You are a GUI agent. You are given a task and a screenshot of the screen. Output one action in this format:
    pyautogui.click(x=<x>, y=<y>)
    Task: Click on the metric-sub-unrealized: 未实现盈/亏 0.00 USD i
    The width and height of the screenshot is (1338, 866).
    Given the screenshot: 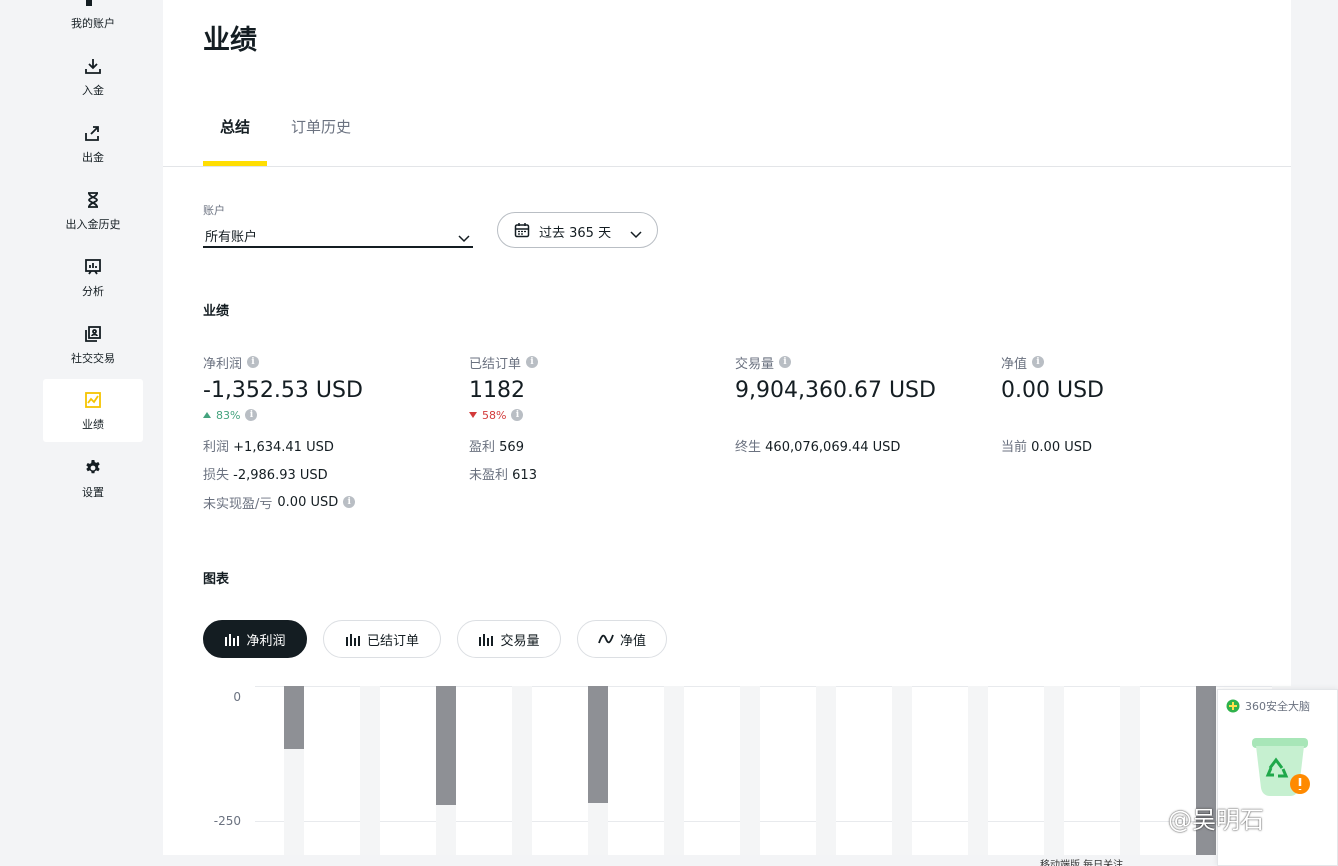 What is the action you would take?
    pyautogui.click(x=333, y=503)
    